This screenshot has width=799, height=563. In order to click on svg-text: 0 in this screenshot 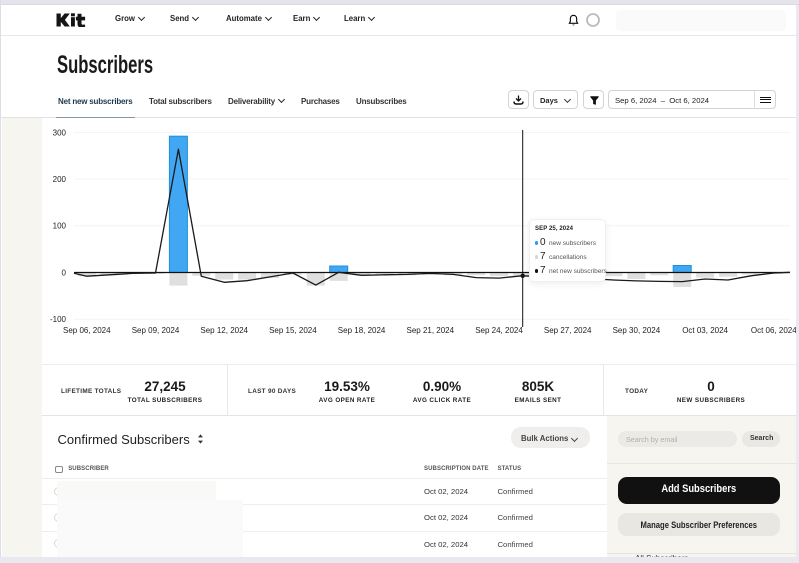, I will do `click(64, 273)`.